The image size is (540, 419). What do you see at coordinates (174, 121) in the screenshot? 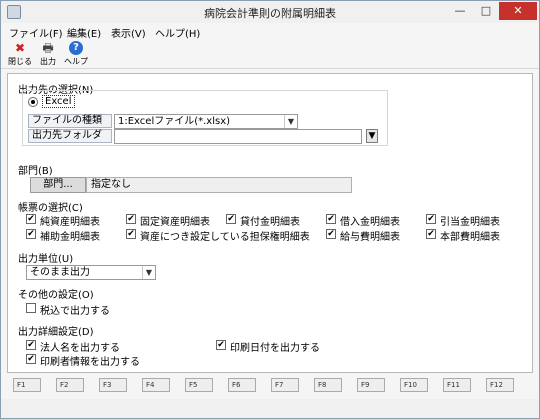
I see `file-type-value: 1:Excelファイル(*.xlsx)` at bounding box center [174, 121].